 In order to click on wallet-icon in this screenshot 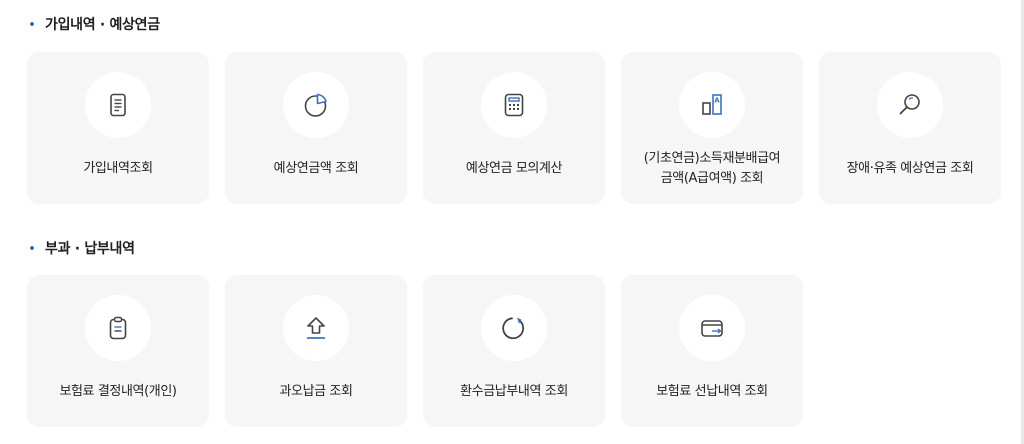, I will do `click(712, 328)`.